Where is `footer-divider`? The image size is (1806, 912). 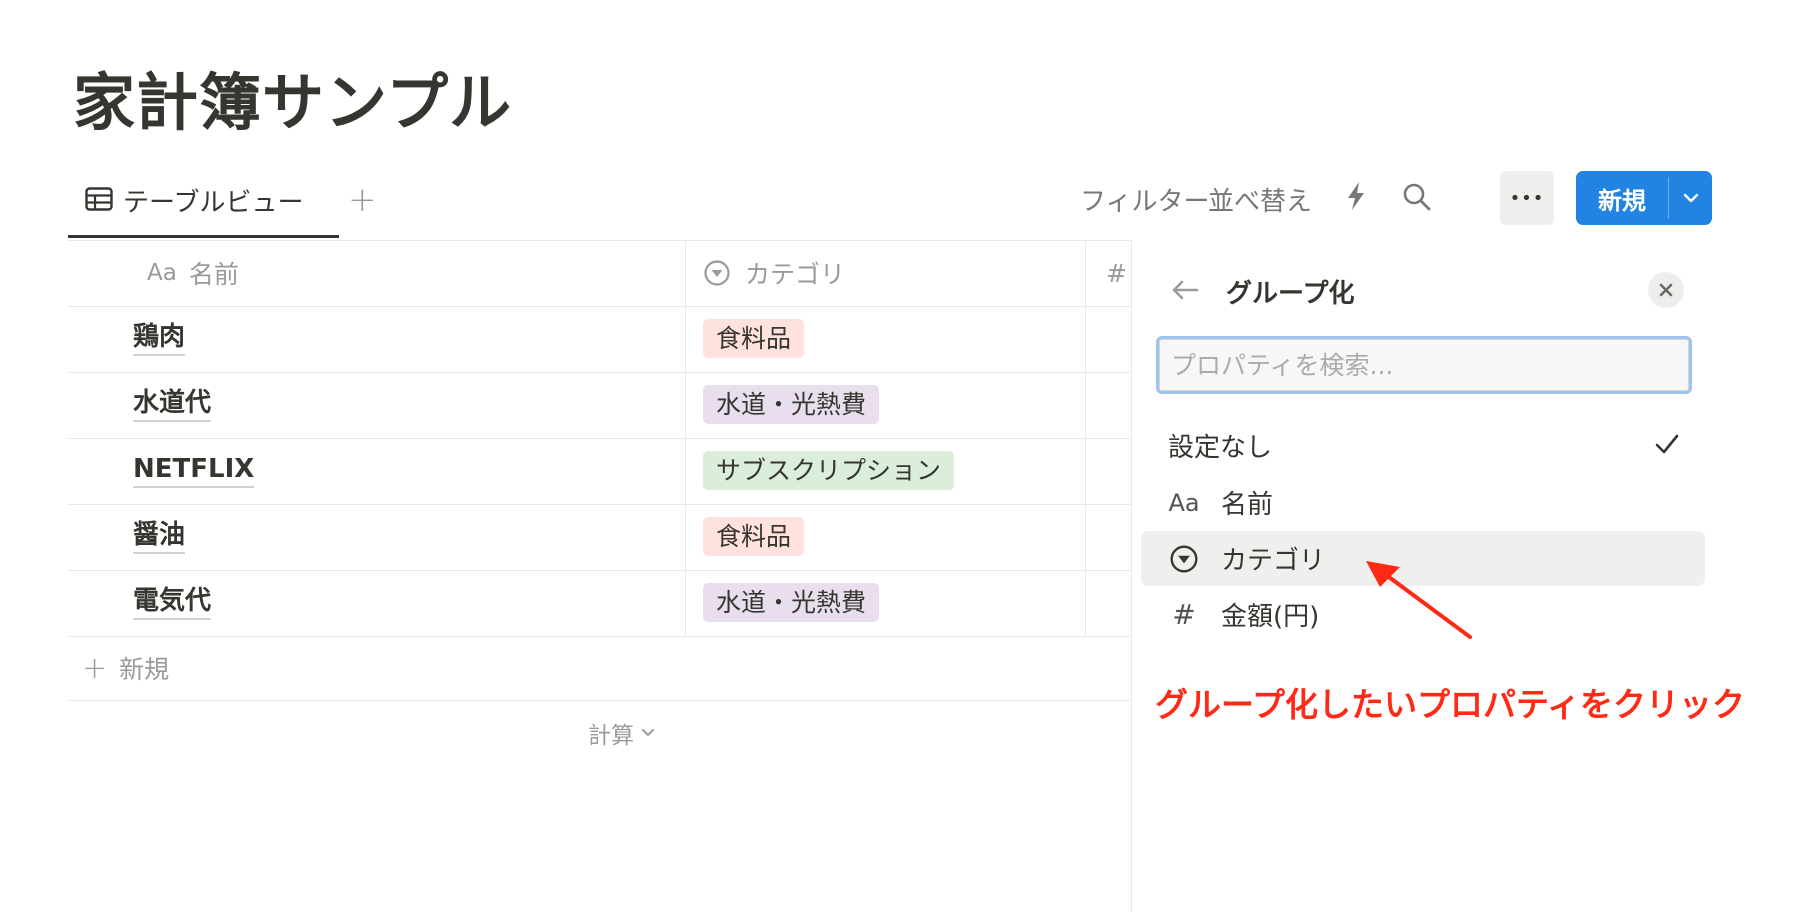
footer-divider is located at coordinates (599, 700).